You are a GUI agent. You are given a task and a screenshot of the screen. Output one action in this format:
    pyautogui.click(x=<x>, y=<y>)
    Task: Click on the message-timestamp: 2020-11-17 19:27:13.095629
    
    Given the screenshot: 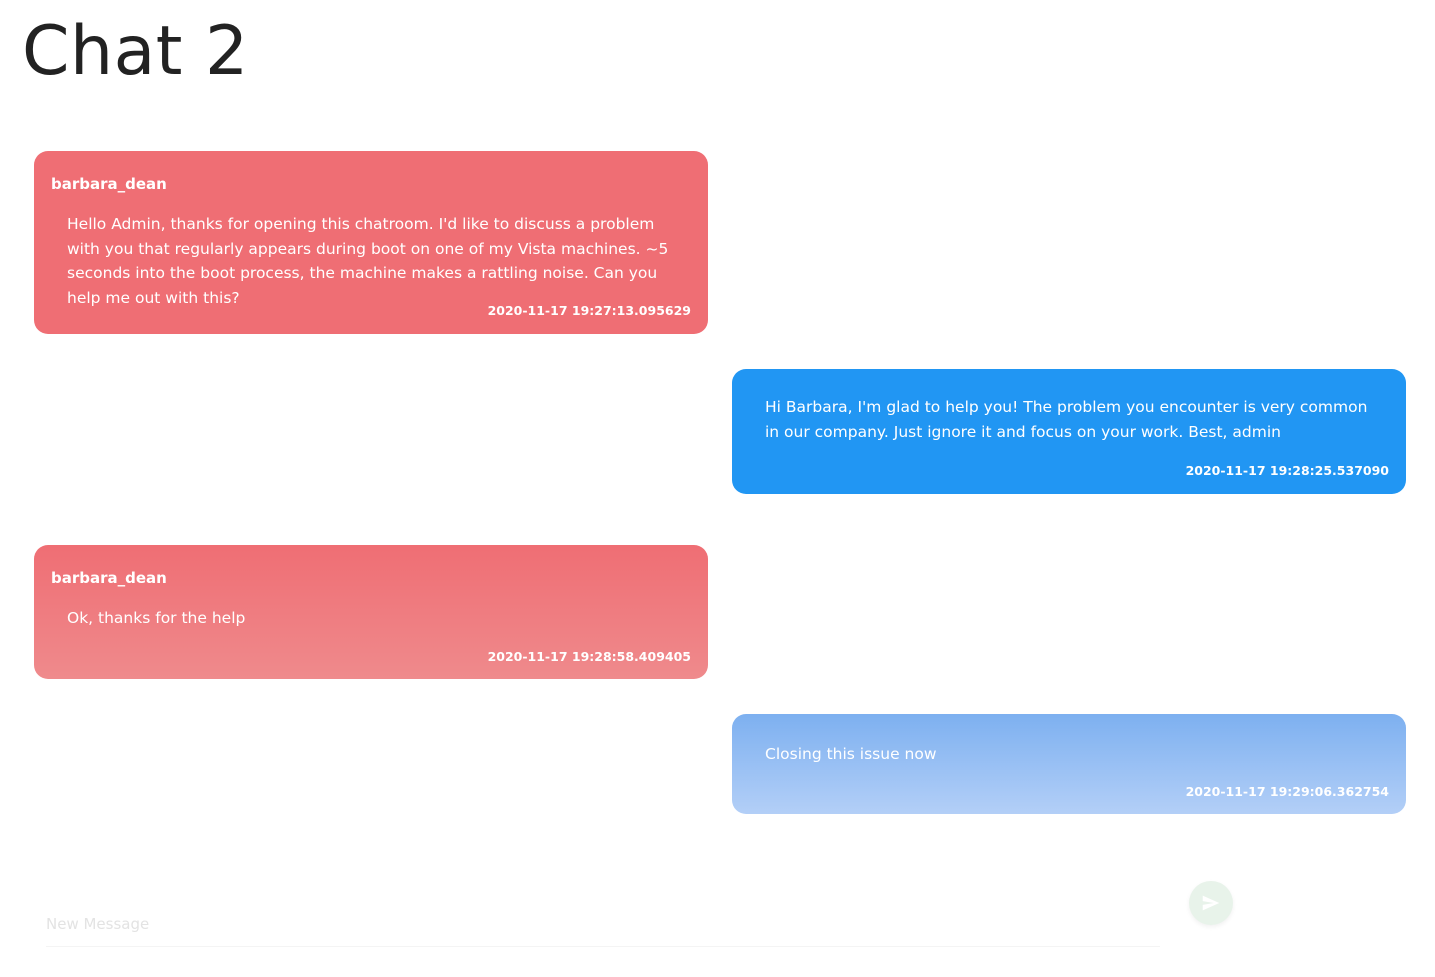 What is the action you would take?
    pyautogui.click(x=589, y=310)
    